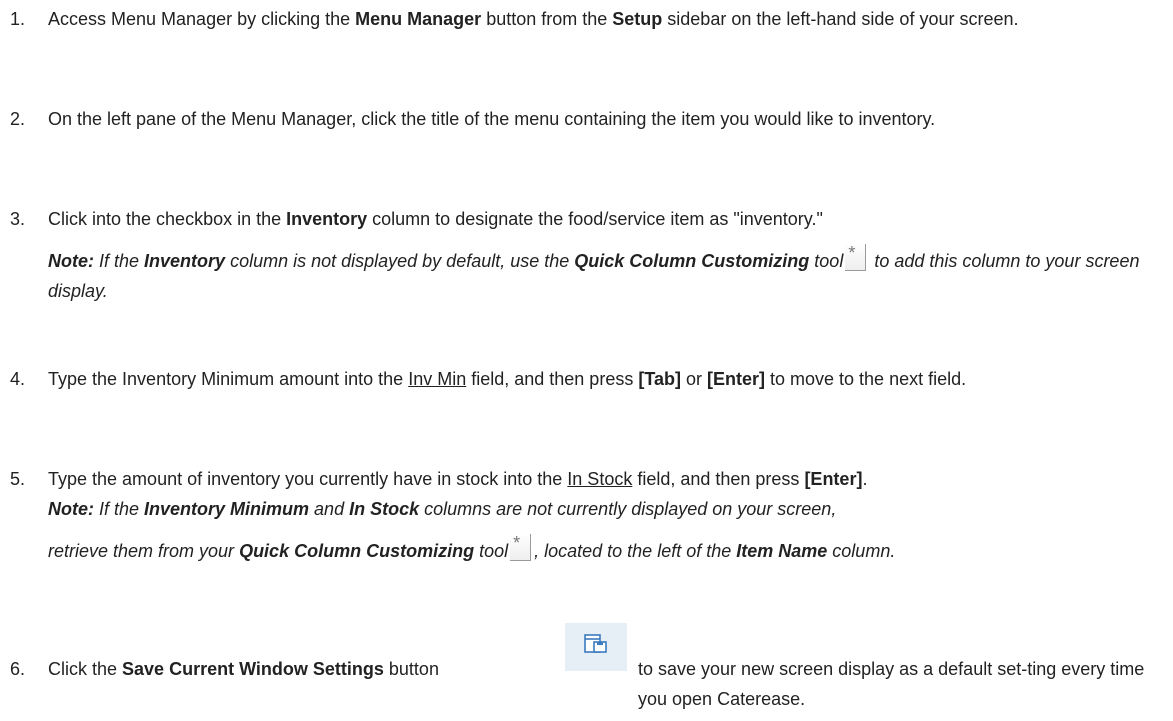 Image resolution: width=1173 pixels, height=721 pixels. I want to click on in-stock-field-name: In Stock, so click(600, 479).